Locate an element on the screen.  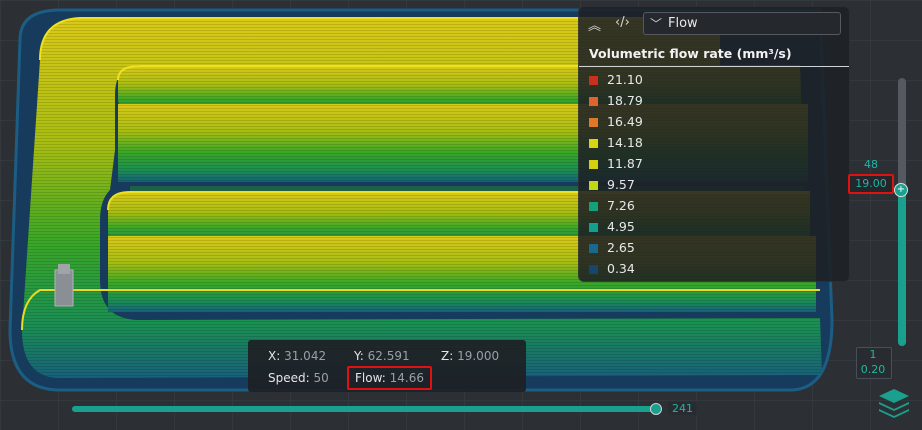
flow-value: 14.66 is located at coordinates (406, 378).